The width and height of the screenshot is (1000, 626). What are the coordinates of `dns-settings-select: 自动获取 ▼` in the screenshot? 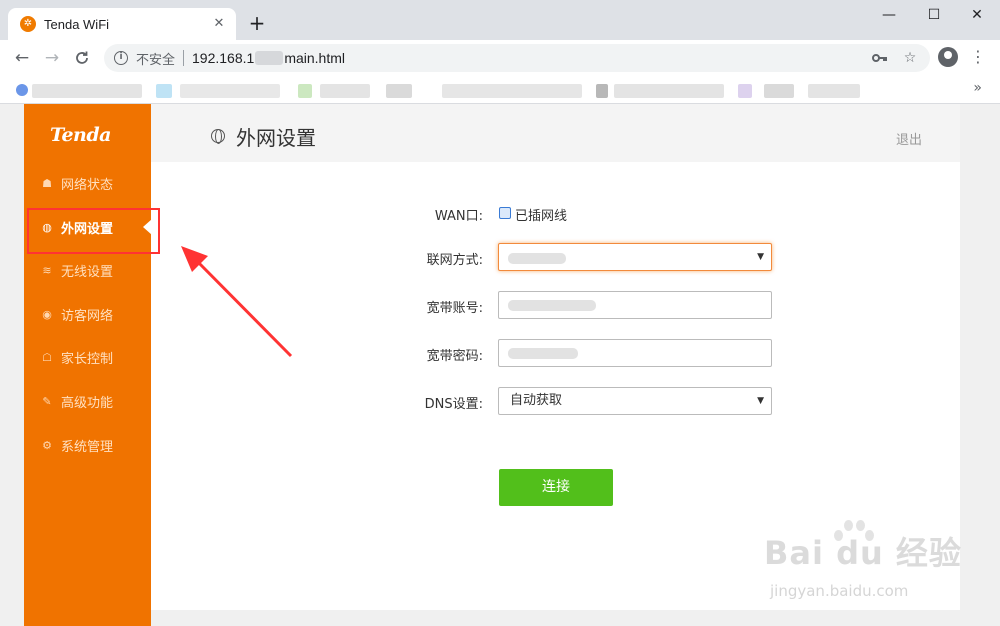 It's located at (635, 401).